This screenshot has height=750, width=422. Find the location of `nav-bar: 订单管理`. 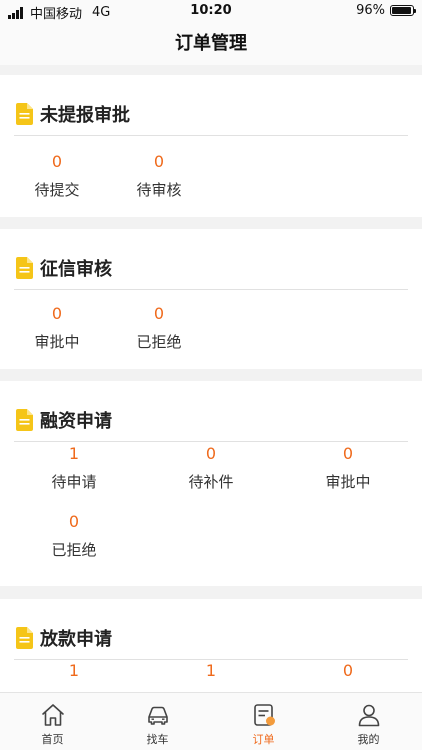

nav-bar: 订单管理 is located at coordinates (211, 43).